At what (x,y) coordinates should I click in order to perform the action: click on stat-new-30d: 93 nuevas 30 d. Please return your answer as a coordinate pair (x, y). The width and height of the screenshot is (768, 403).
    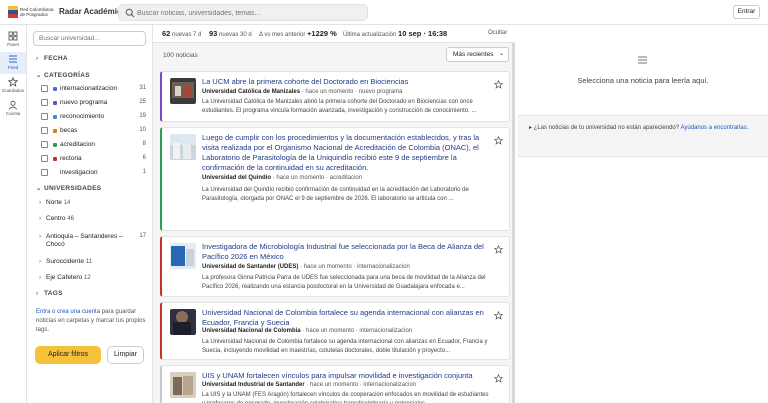
    Looking at the image, I should click on (230, 33).